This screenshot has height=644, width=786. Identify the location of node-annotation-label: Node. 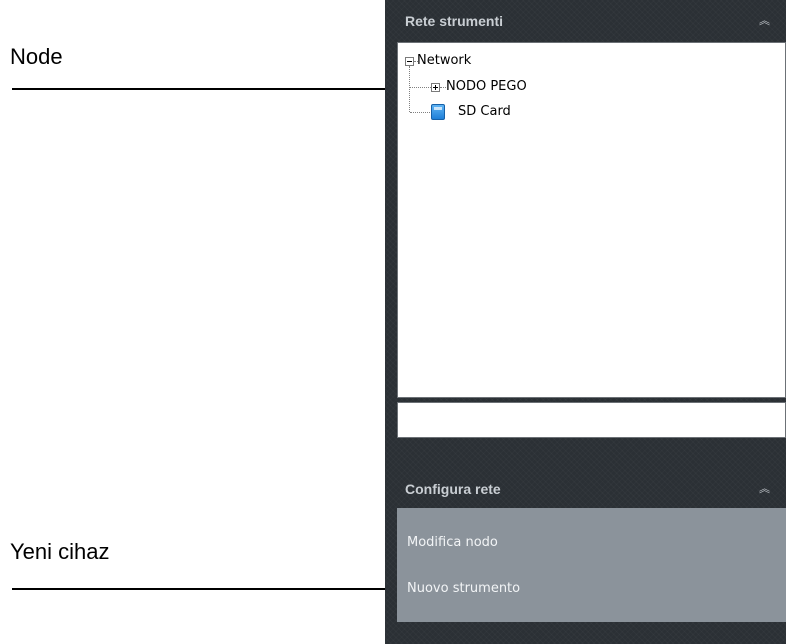
(36, 56).